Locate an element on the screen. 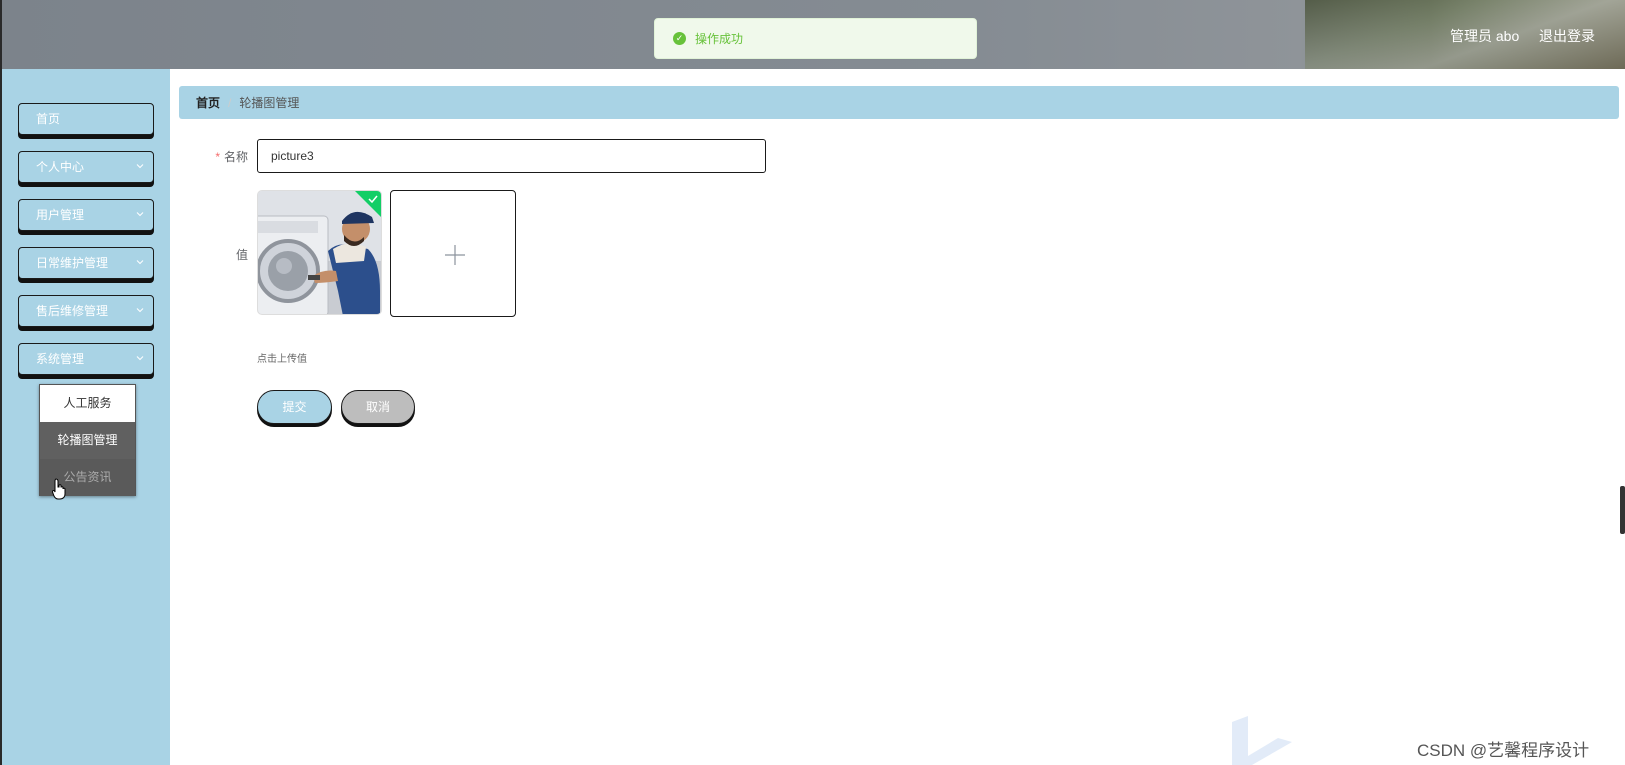 The image size is (1625, 765). success-toast: ✓ 操作成功 is located at coordinates (815, 38).